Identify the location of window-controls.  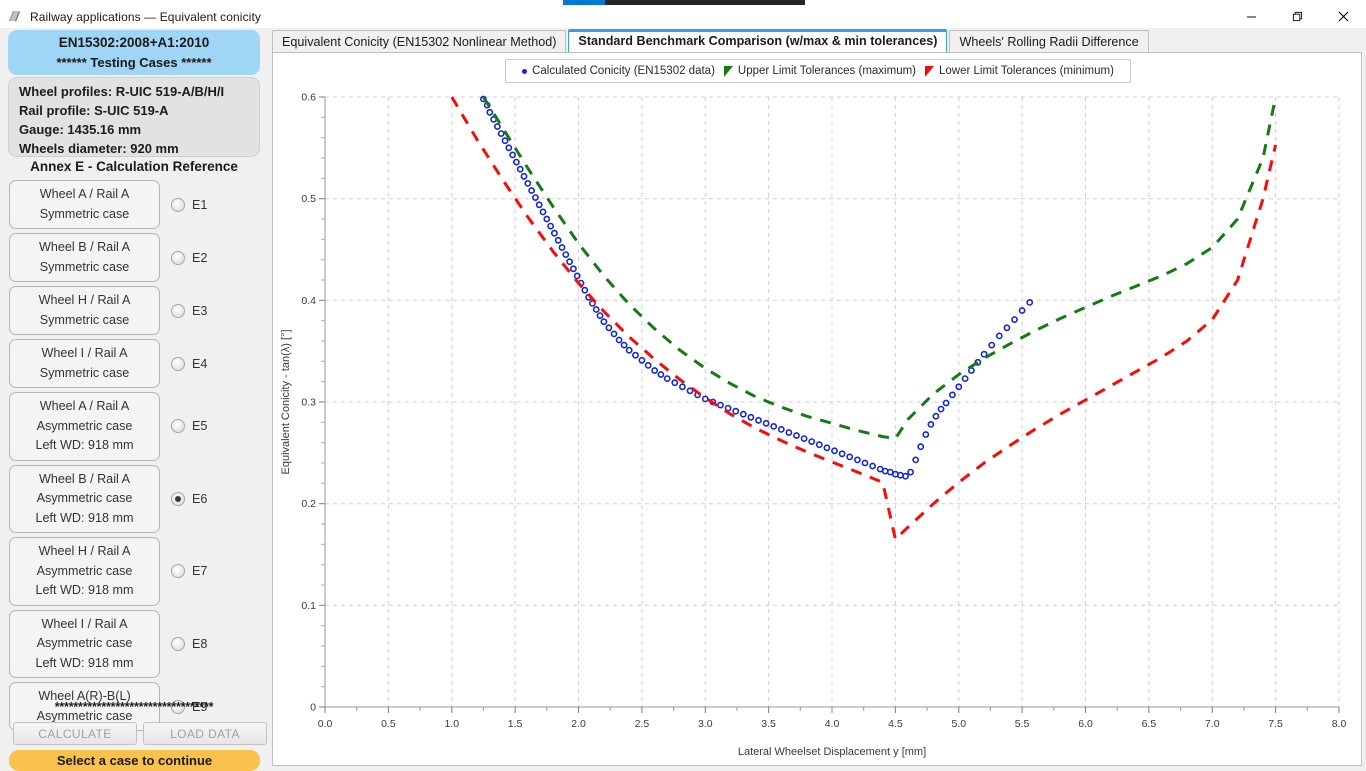
(1297, 16).